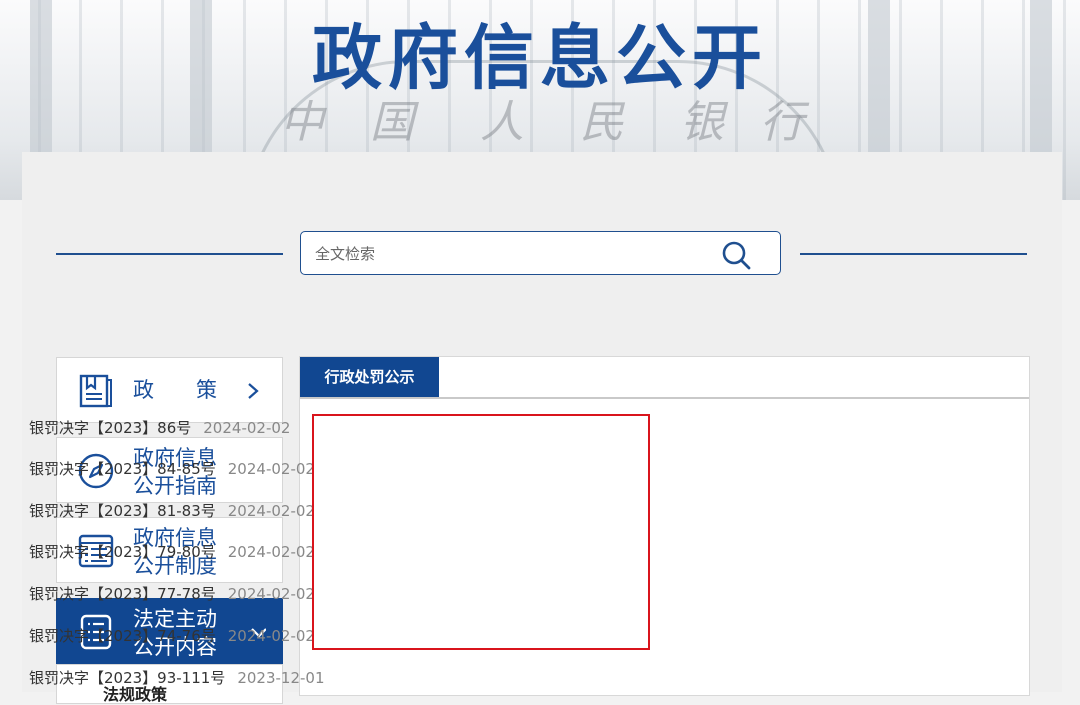  I want to click on list-item: 银罚决字【2023】93-111号 2023-12-01, so click(177, 677).